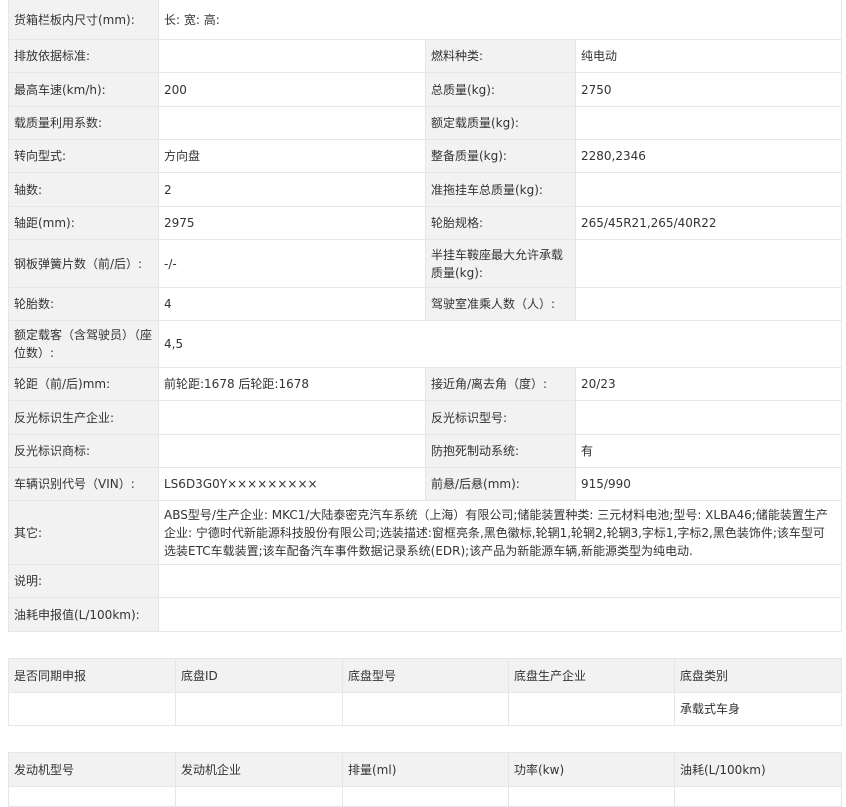 This screenshot has width=846, height=807. I want to click on spec-row: 反光标识商标: 防抱死制动系统: 有, so click(425, 451).